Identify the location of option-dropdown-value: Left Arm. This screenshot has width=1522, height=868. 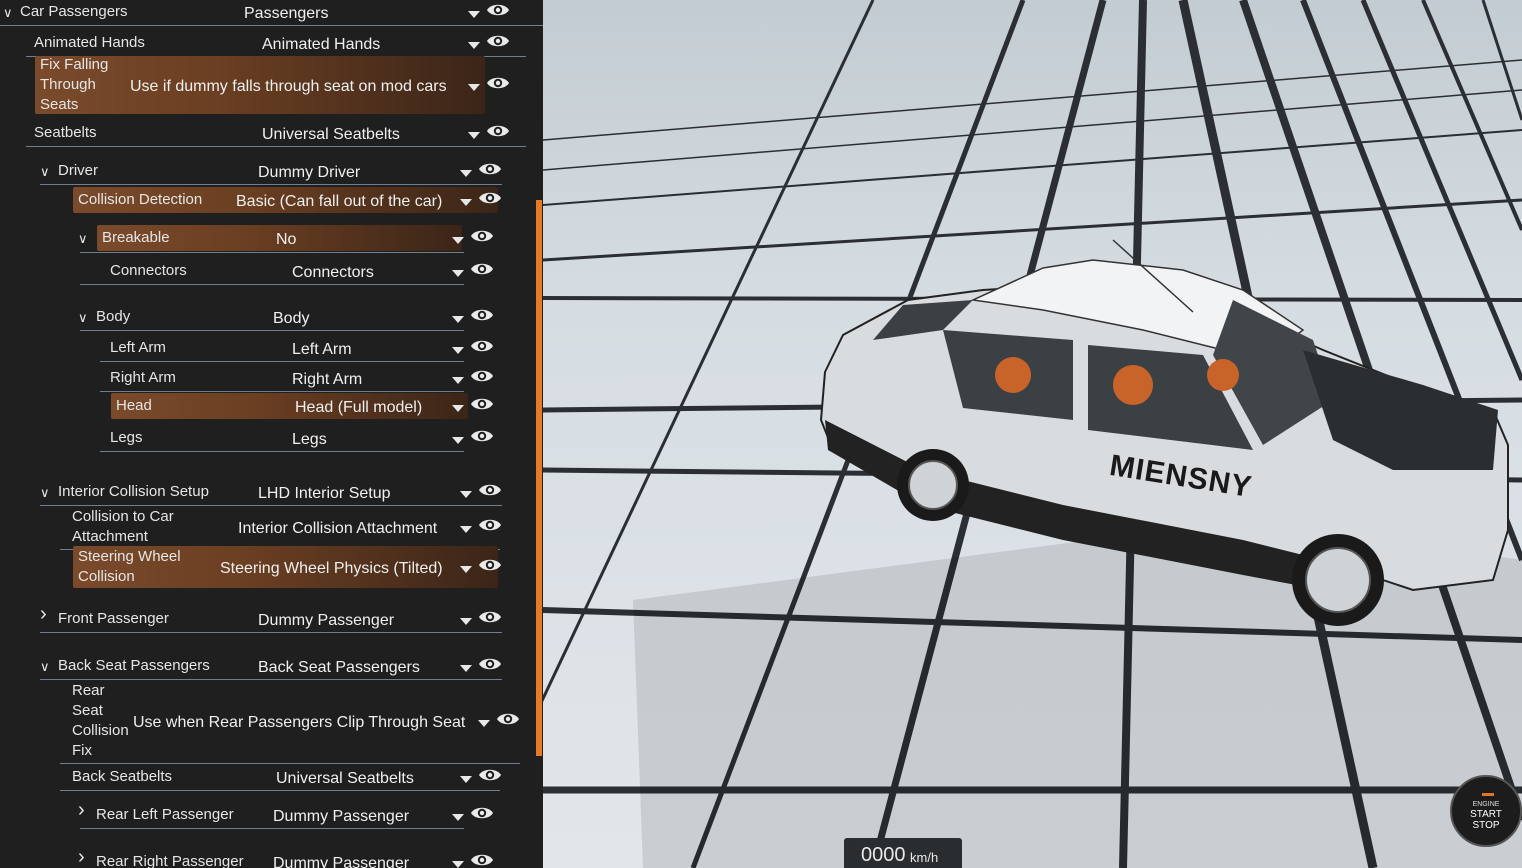
(322, 350).